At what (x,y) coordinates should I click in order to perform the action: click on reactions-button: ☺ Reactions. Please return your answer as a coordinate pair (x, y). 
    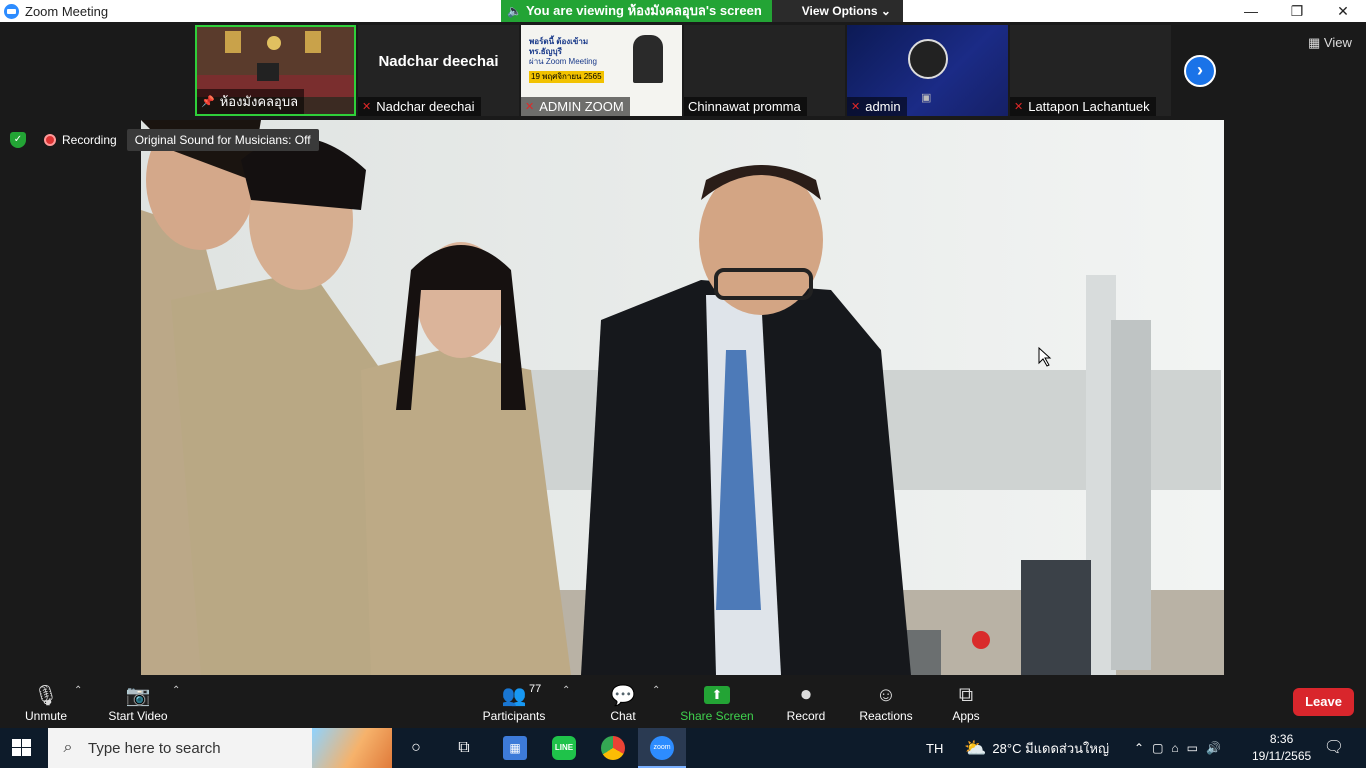
    Looking at the image, I should click on (886, 702).